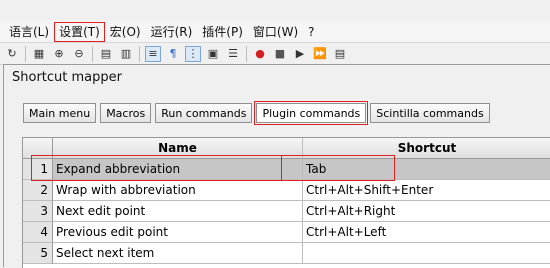 This screenshot has height=268, width=550. I want to click on row-number: 1, so click(38, 169).